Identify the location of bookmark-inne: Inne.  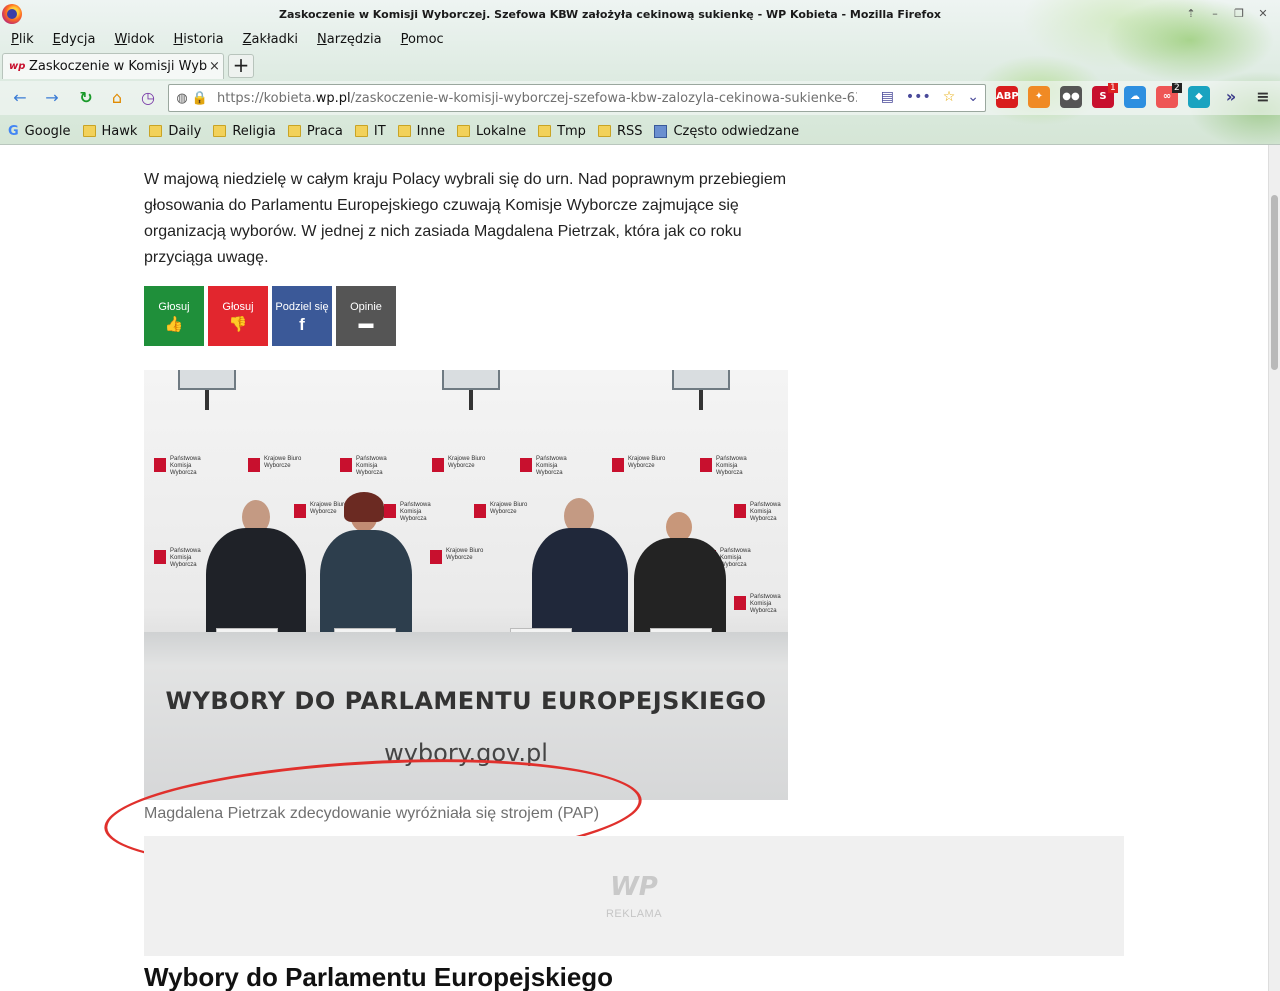
(421, 131).